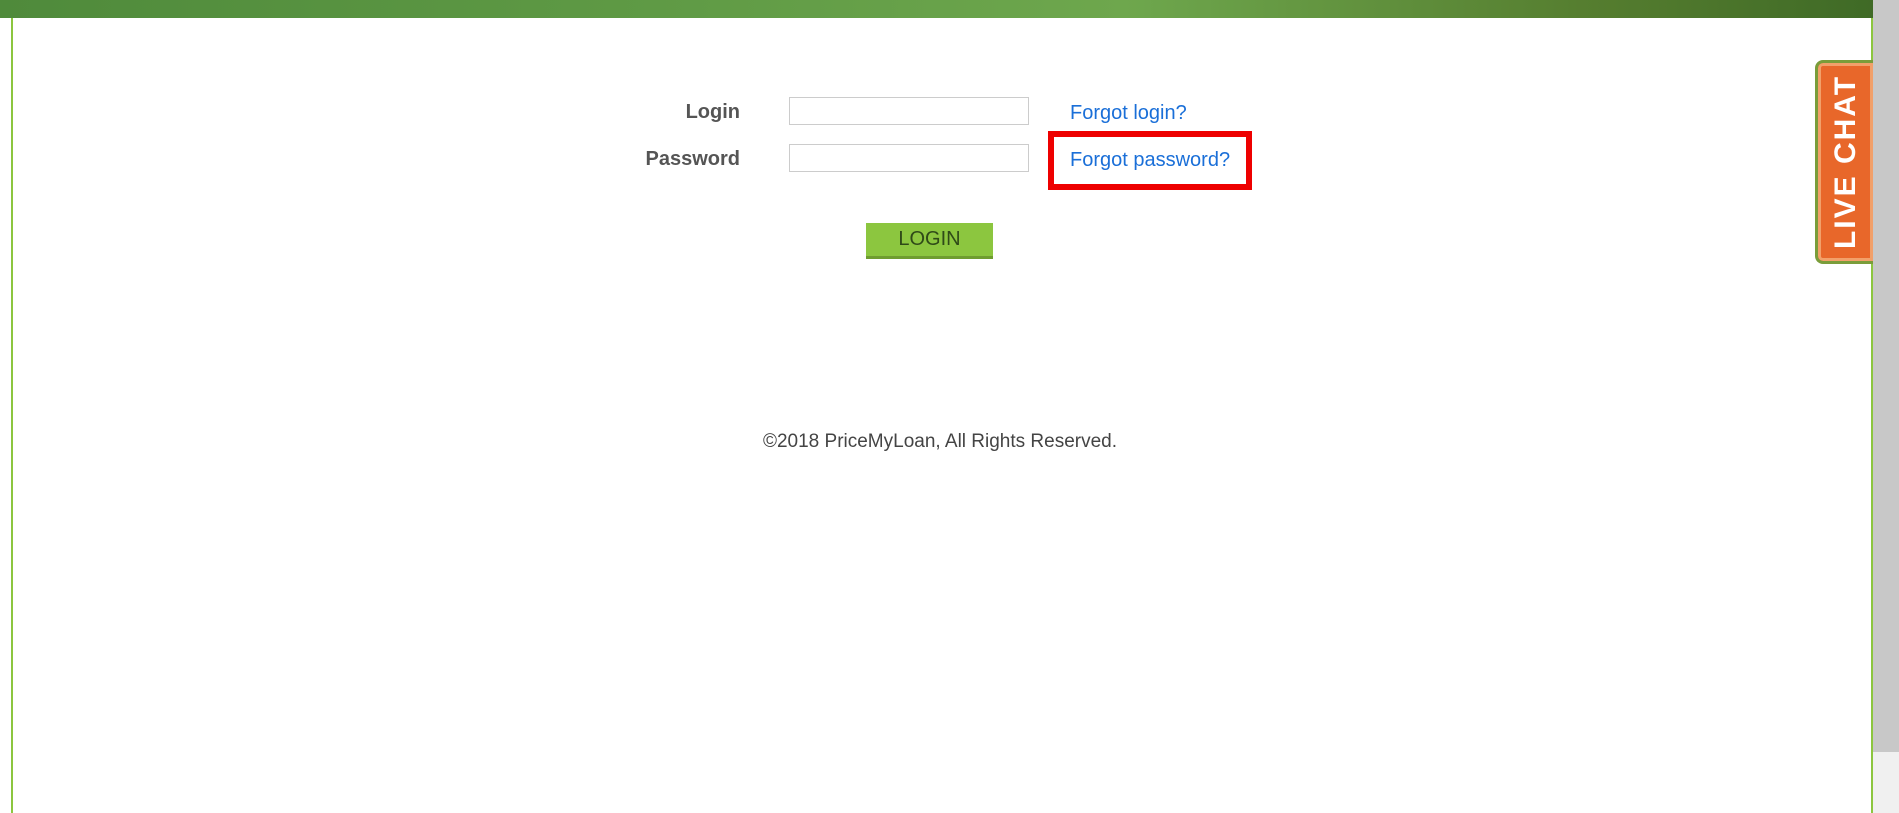  I want to click on login-label: Login, so click(712, 112).